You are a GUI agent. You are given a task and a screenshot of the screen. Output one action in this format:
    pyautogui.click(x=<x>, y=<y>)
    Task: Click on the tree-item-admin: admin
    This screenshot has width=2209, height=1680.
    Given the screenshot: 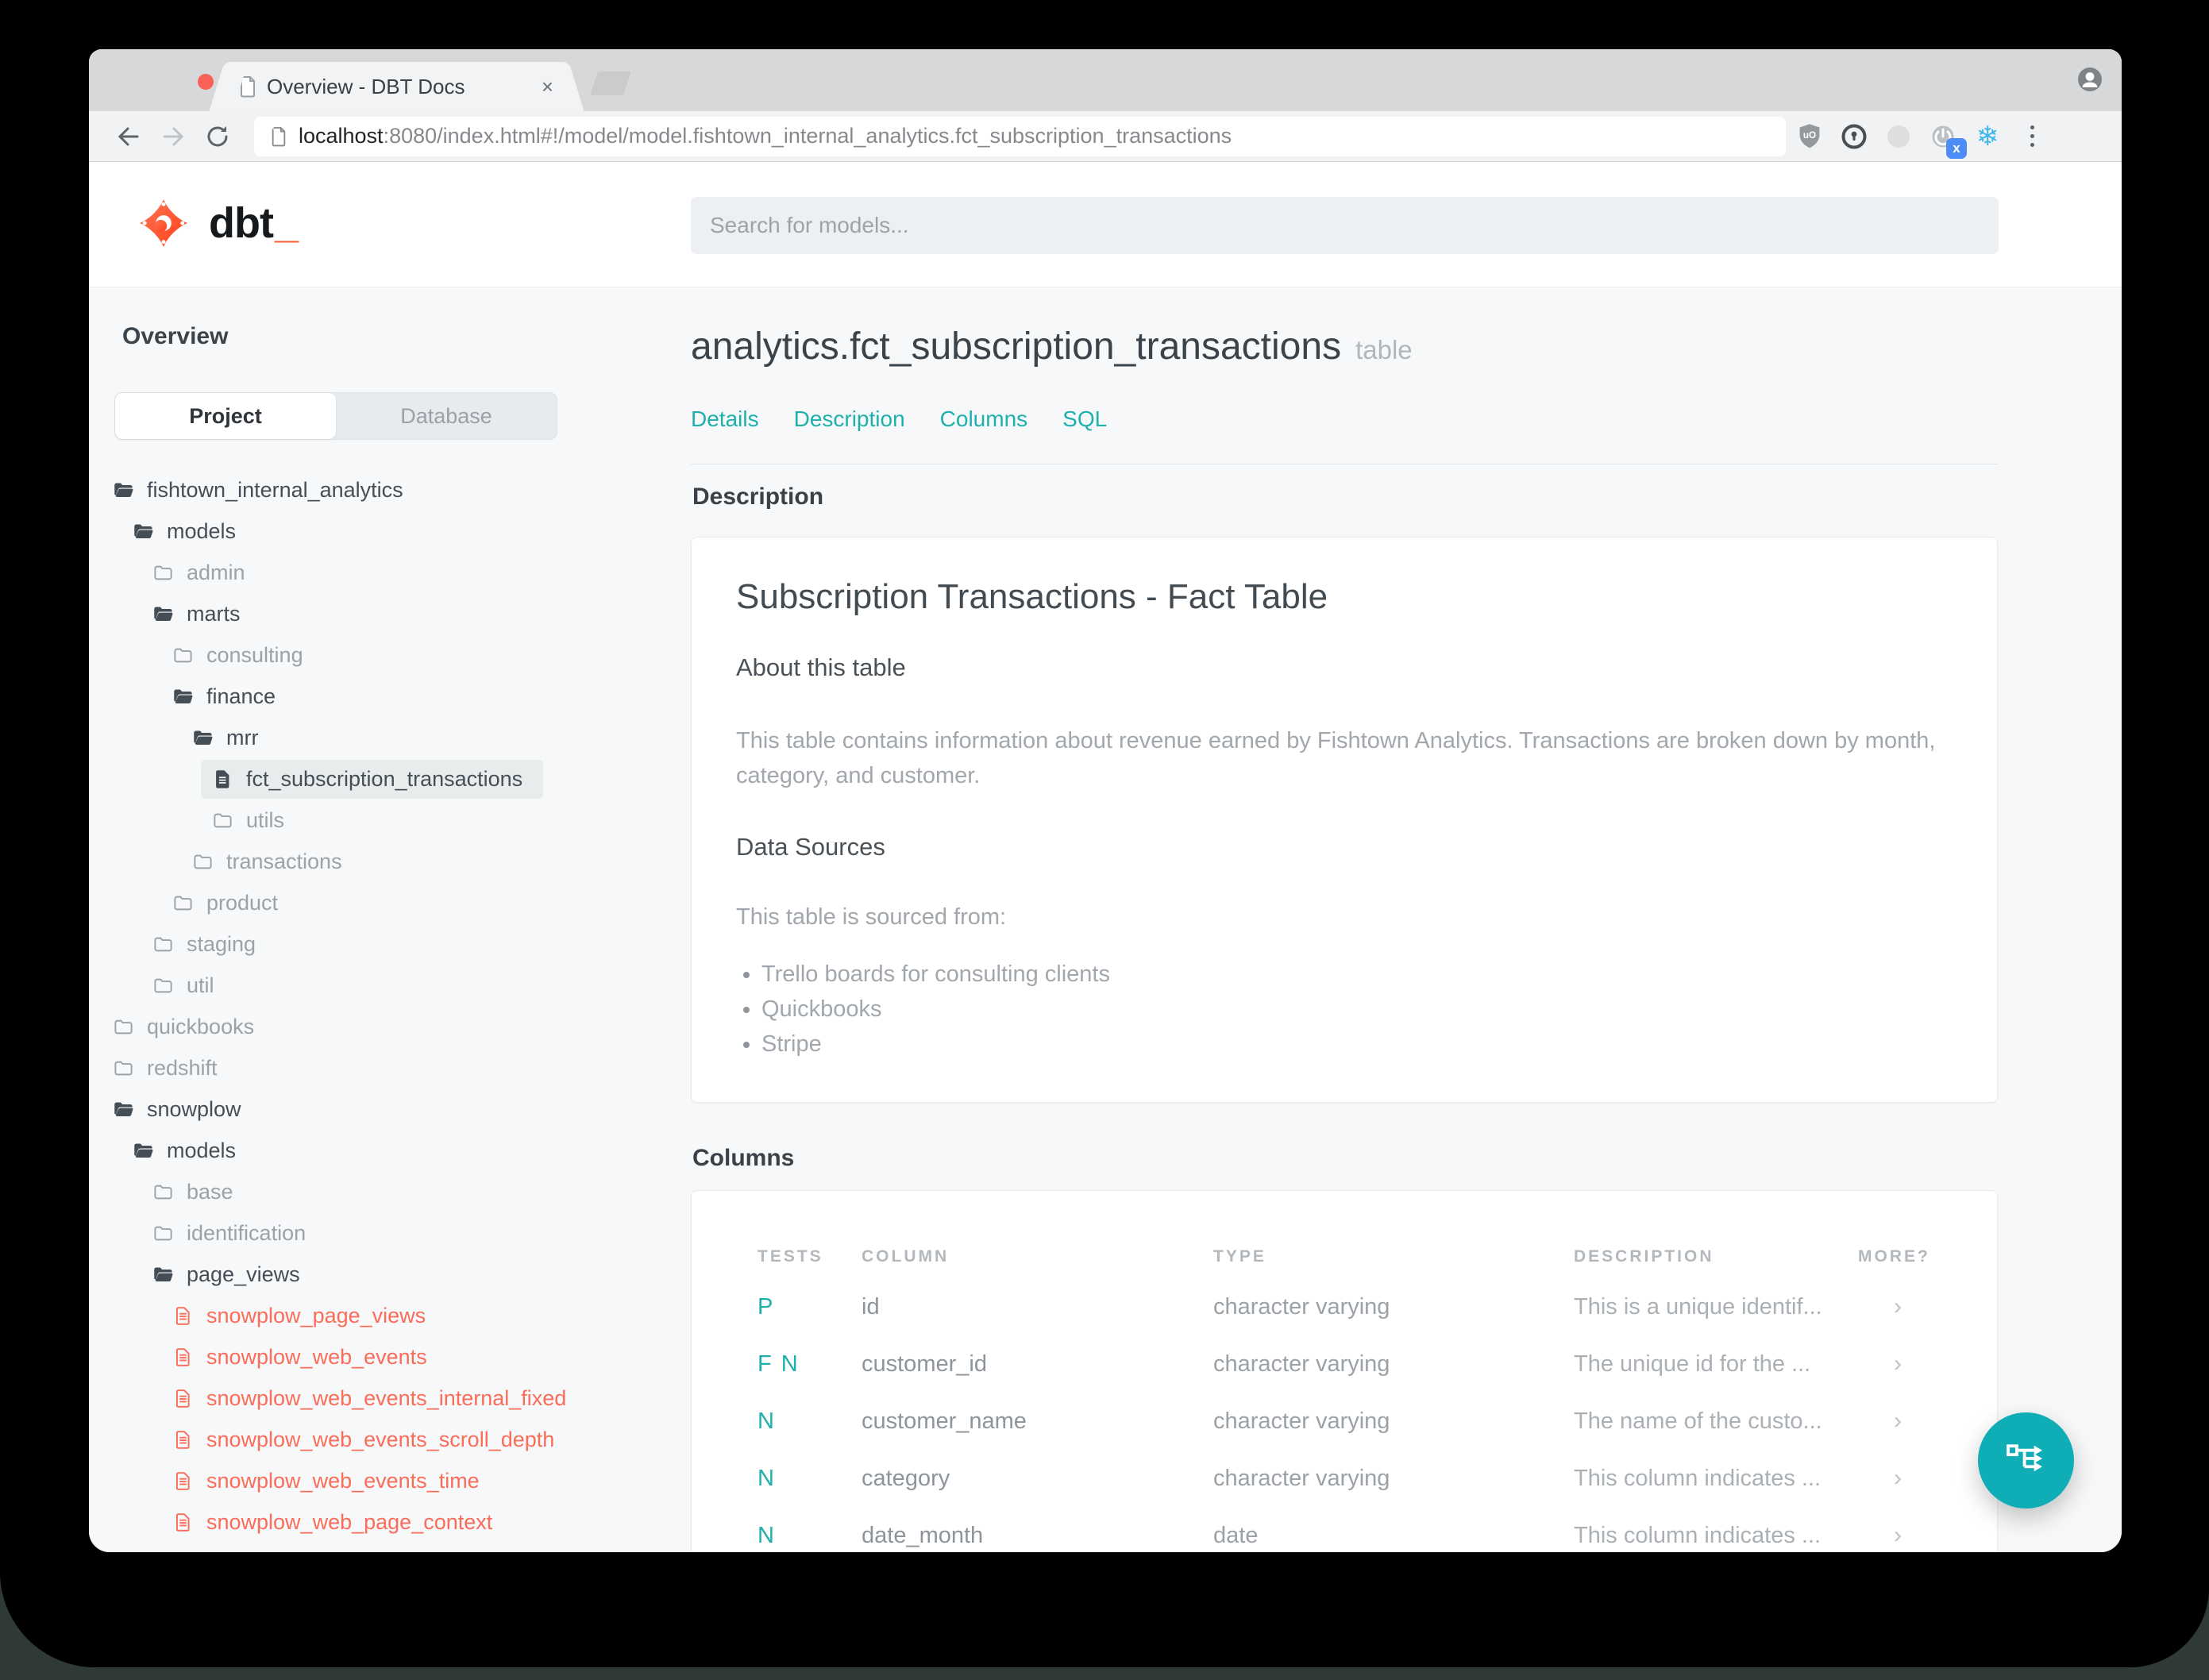 What is the action you would take?
    pyautogui.click(x=418, y=572)
    